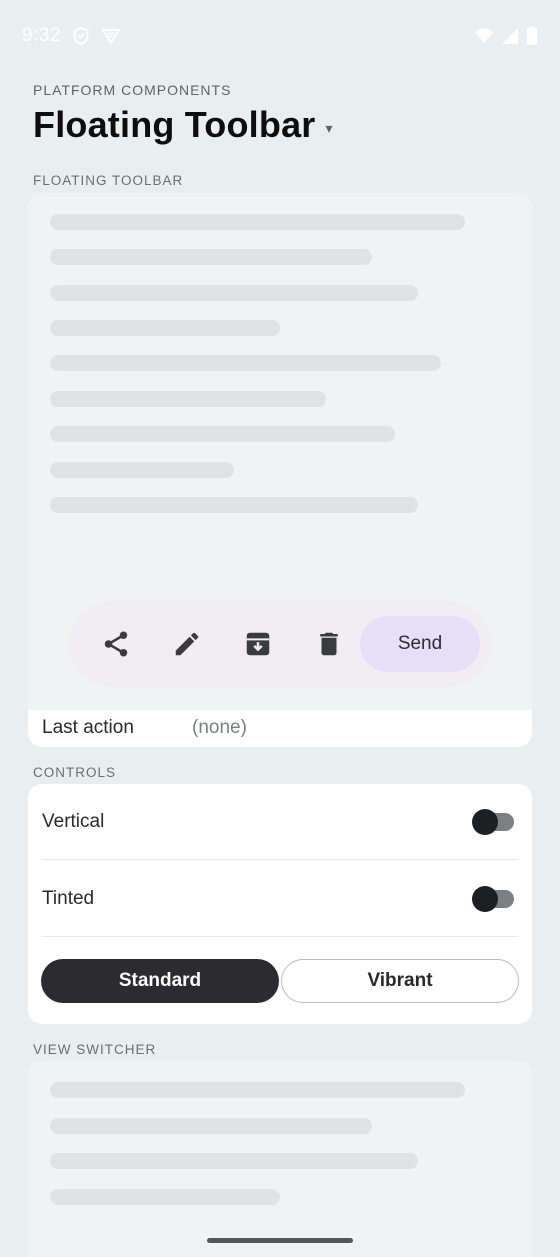  Describe the element at coordinates (280, 36) in the screenshot. I see `status-bar: 9:32` at that location.